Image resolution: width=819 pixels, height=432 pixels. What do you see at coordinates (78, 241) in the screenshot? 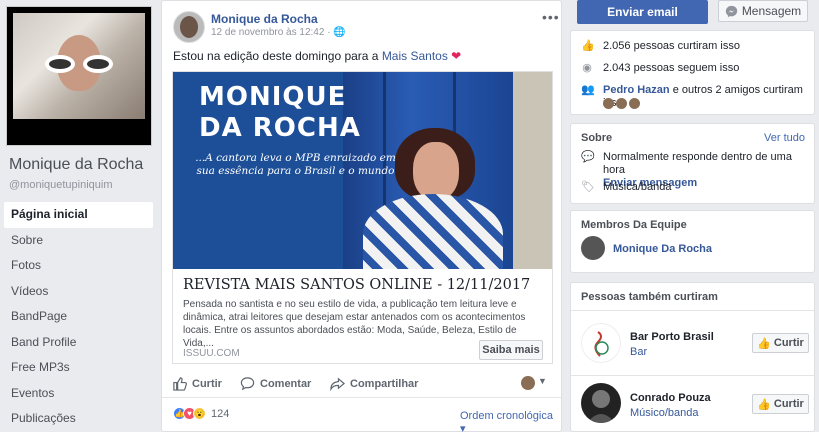
I see `nav-item-about: Sobre` at bounding box center [78, 241].